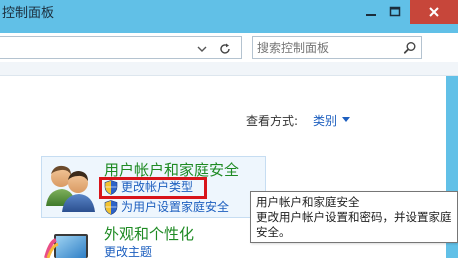 Image resolution: width=458 pixels, height=258 pixels. I want to click on title-bar: 控制面板, so click(229, 16).